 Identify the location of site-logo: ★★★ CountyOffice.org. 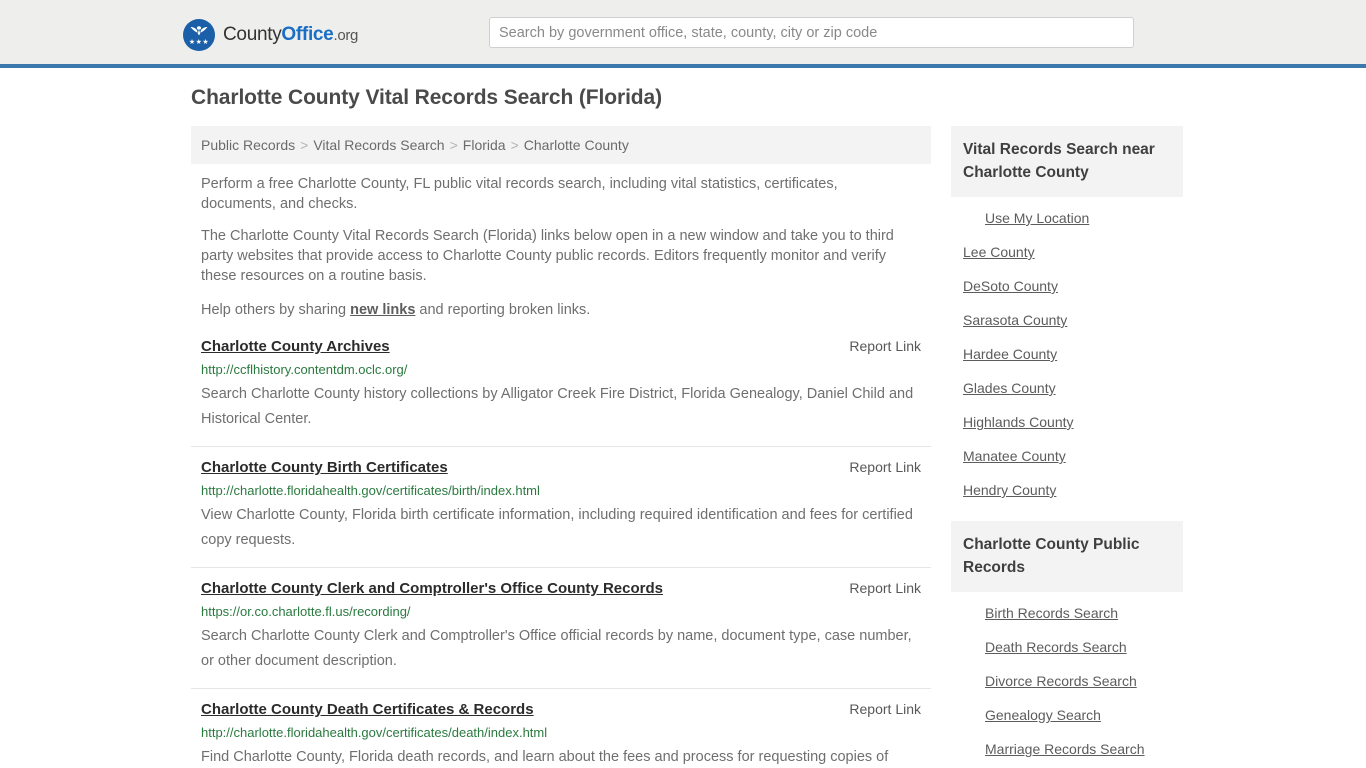
(270, 35).